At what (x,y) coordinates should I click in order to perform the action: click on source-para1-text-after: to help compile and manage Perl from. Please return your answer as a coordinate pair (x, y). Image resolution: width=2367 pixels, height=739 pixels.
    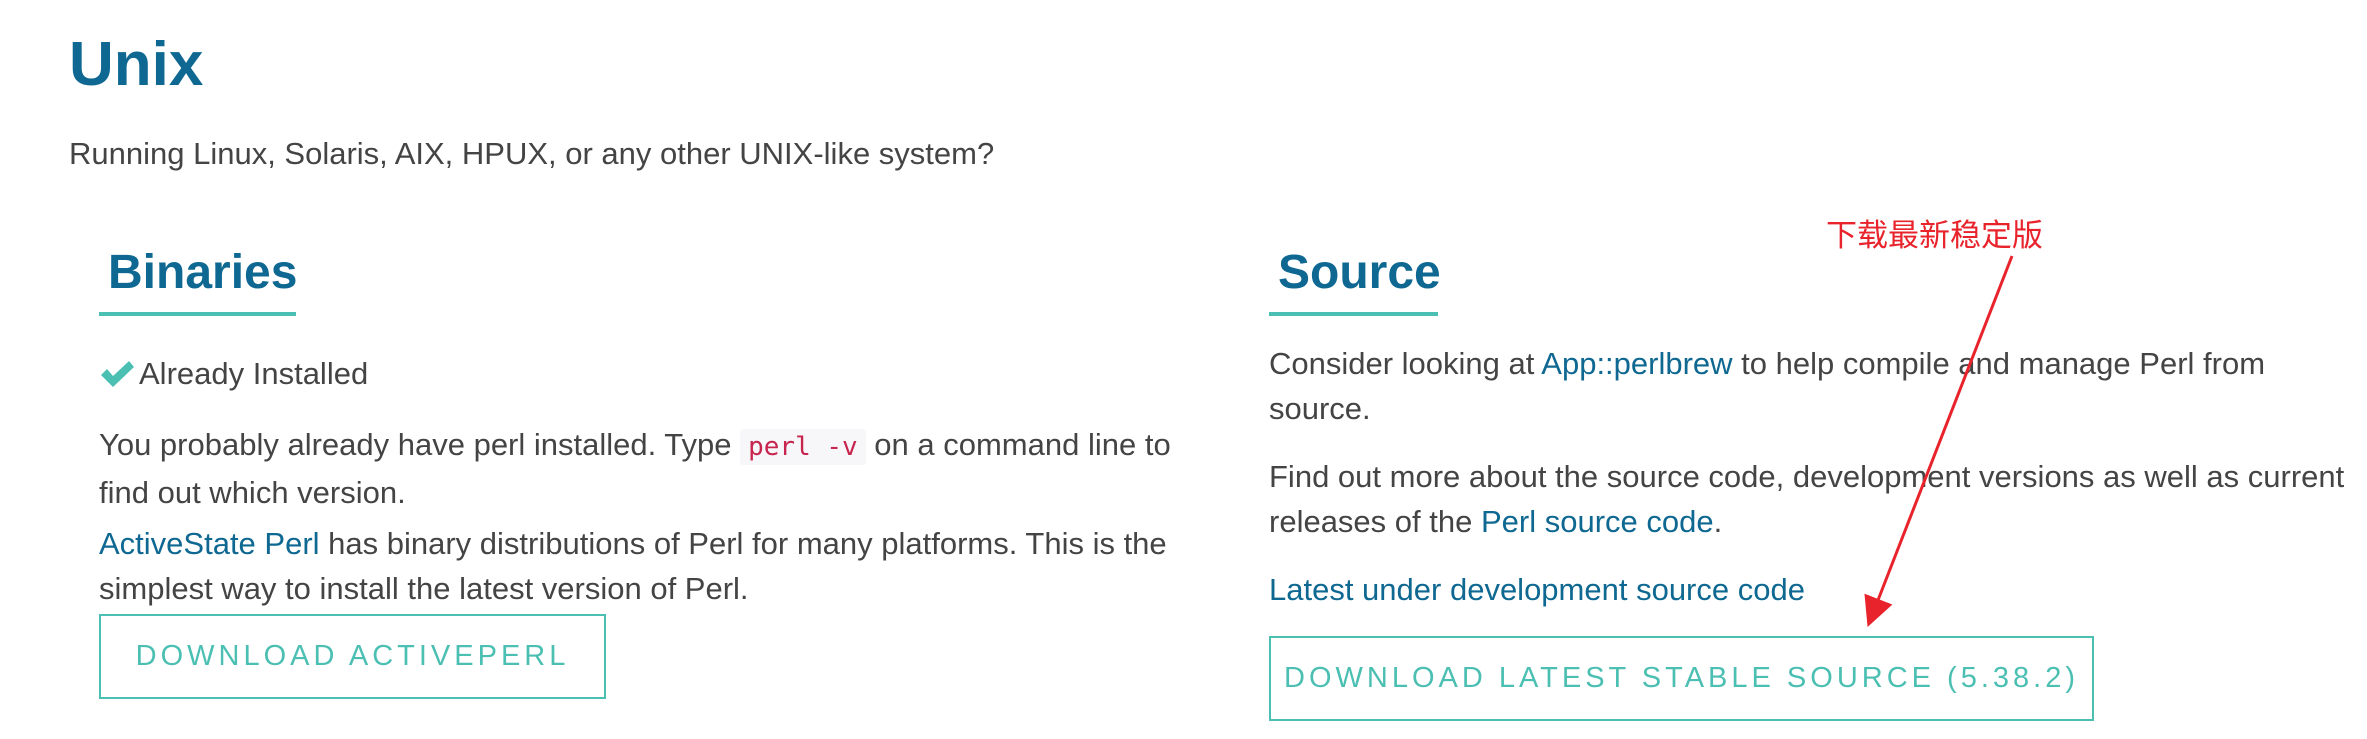
    Looking at the image, I should click on (1999, 363).